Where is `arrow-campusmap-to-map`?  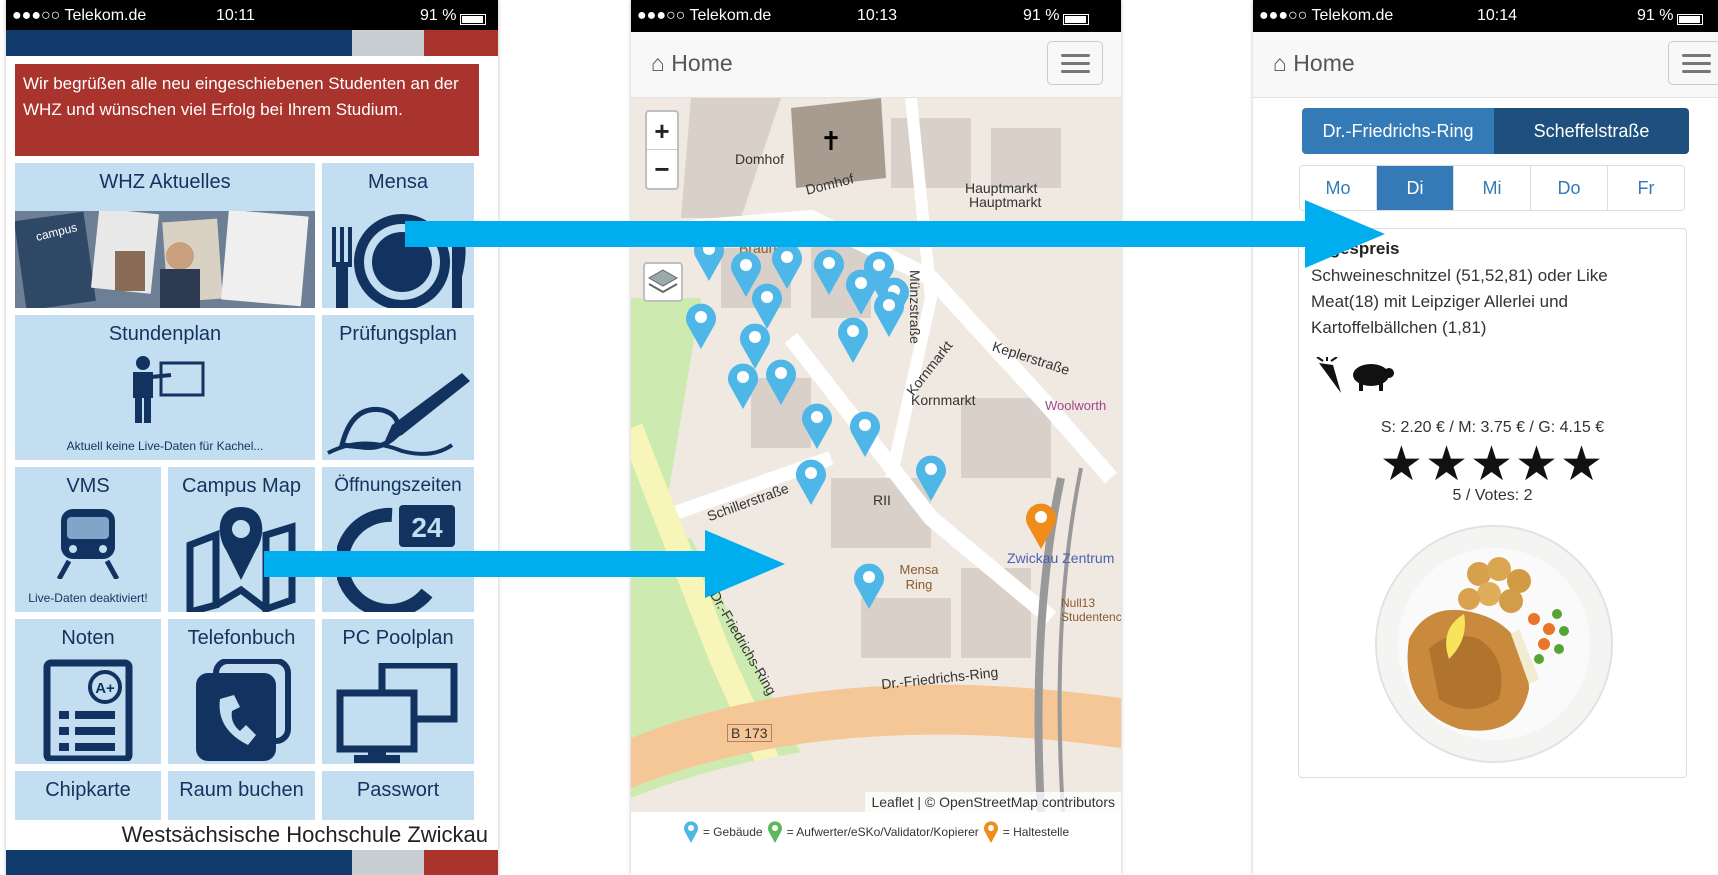
arrow-campusmap-to-map is located at coordinates (524, 564).